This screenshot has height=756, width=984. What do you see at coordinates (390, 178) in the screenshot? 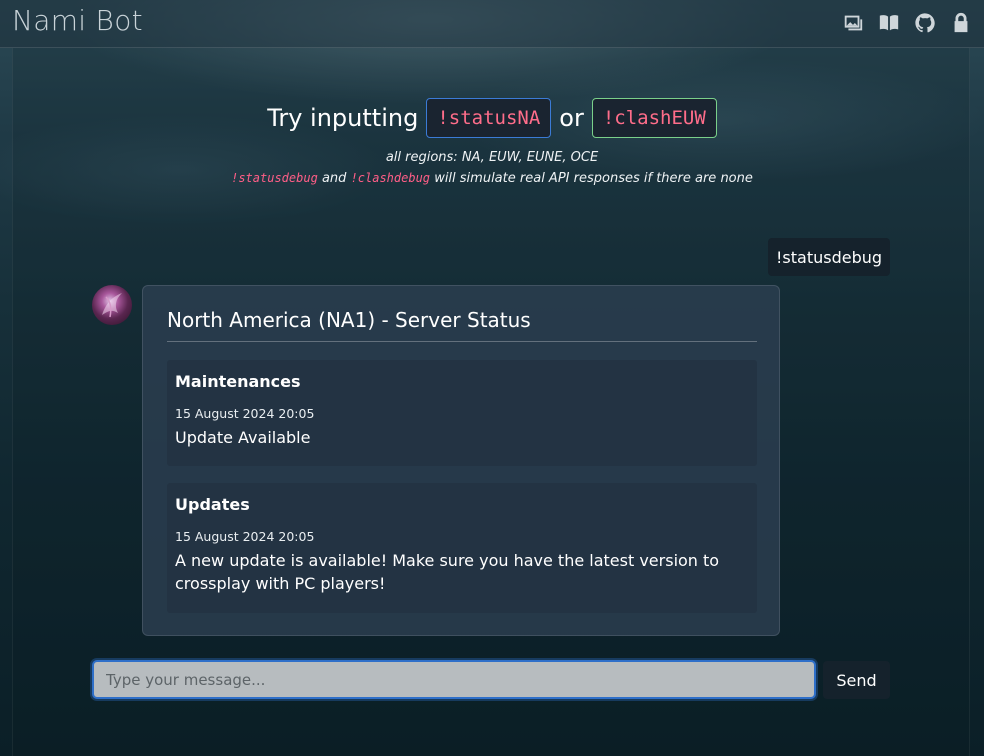
I see `debug-command-clash: !clashdebug` at bounding box center [390, 178].